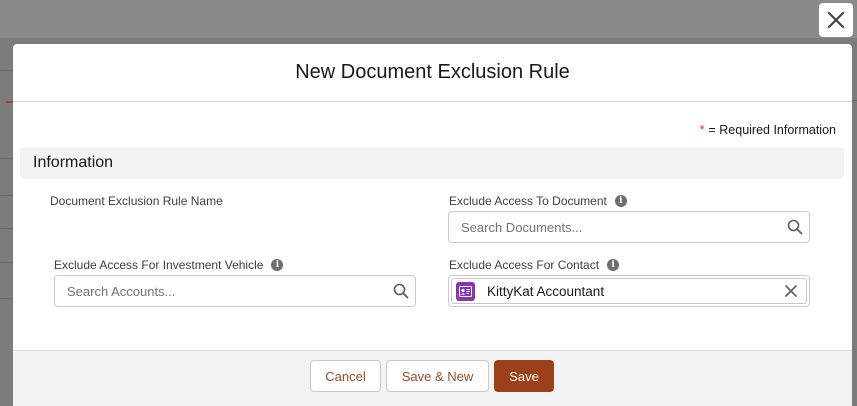 Image resolution: width=857 pixels, height=406 pixels. I want to click on search-documents-input, so click(618, 227).